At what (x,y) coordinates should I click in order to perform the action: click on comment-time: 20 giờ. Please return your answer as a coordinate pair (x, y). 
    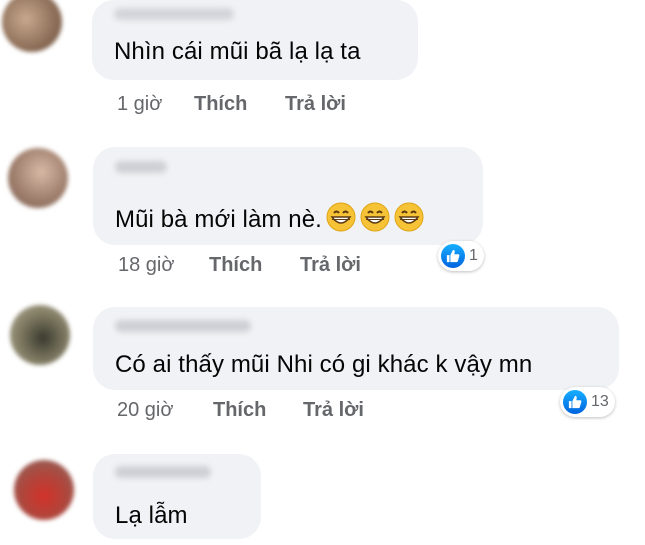
    Looking at the image, I should click on (145, 410).